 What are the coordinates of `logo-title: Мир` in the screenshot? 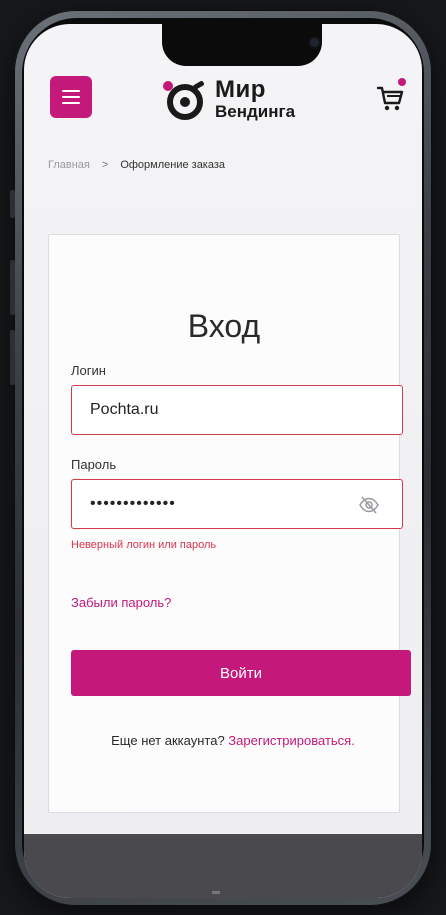 It's located at (240, 89).